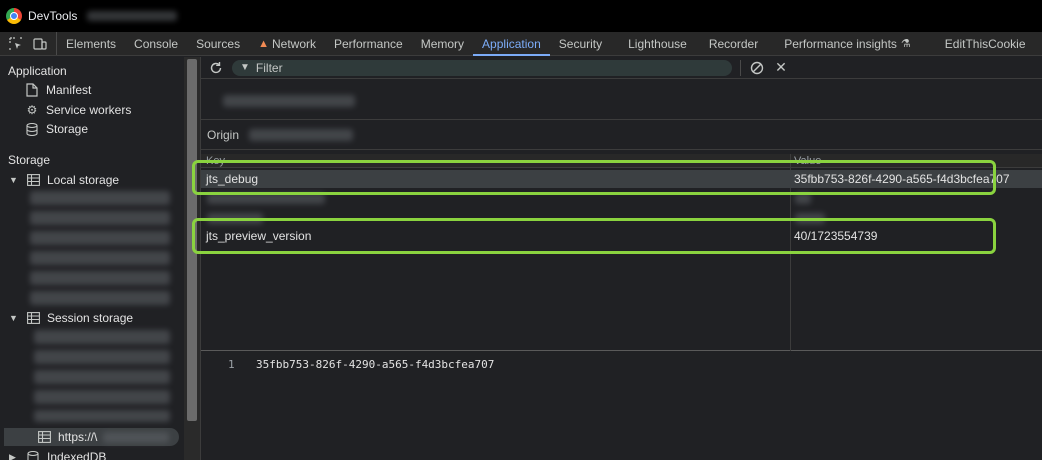 This screenshot has height=460, width=1042. I want to click on tab-security: Security, so click(580, 43).